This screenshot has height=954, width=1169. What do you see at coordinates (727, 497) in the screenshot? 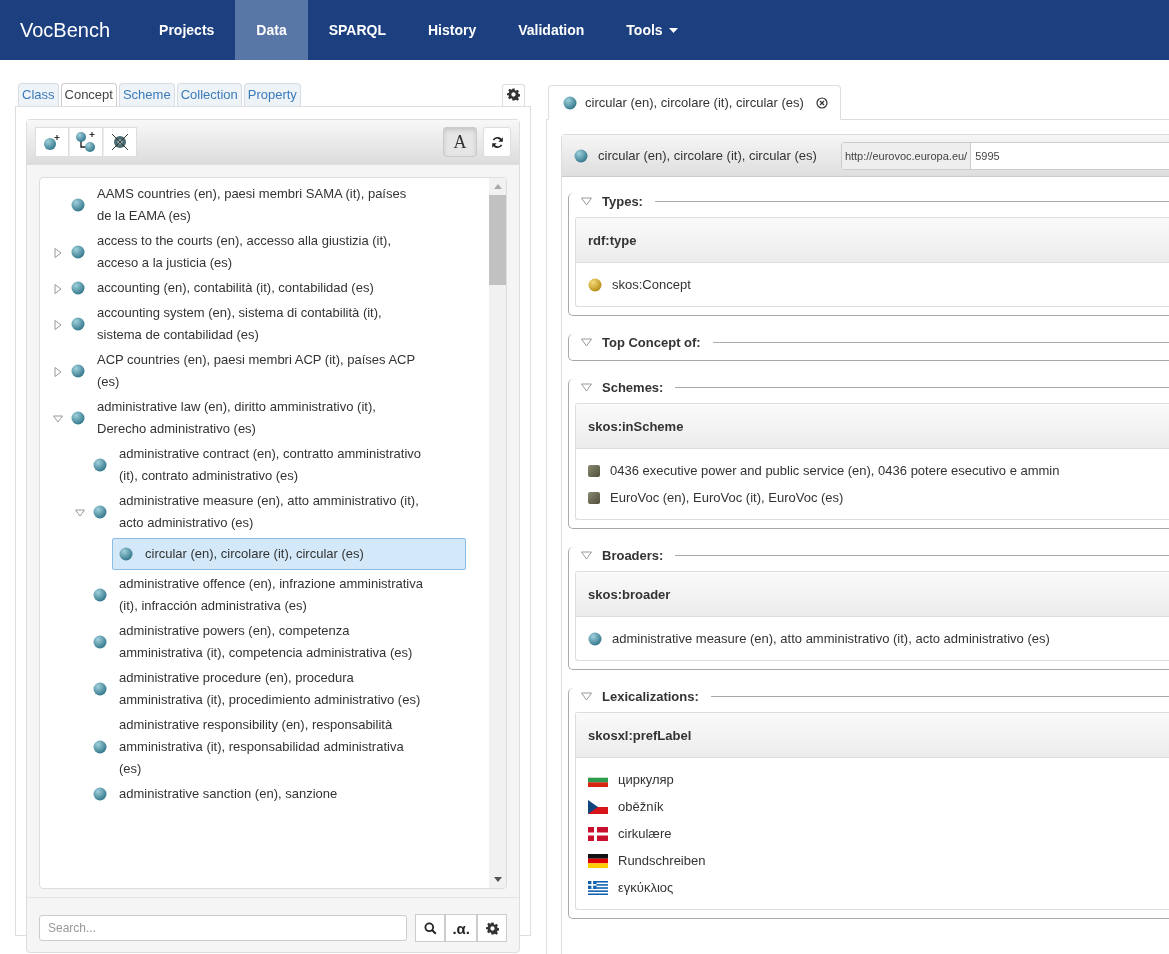
I see `property-value: EuroVoc (en), EuroVoc (it), EuroVoc (es)` at bounding box center [727, 497].